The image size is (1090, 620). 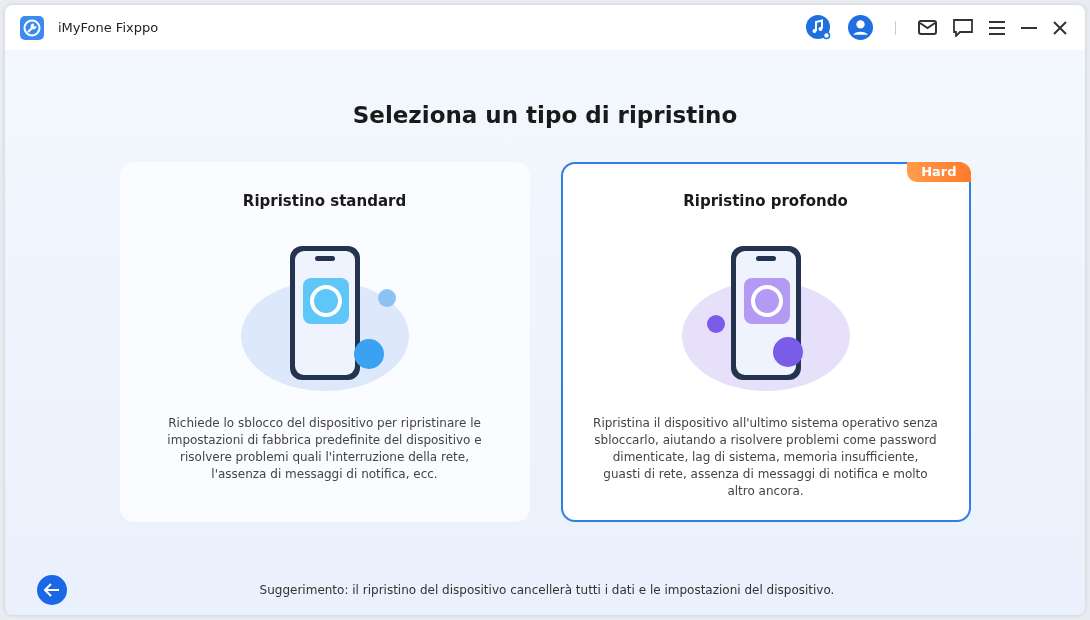 What do you see at coordinates (324, 201) in the screenshot?
I see `card-title: Ripristino standard` at bounding box center [324, 201].